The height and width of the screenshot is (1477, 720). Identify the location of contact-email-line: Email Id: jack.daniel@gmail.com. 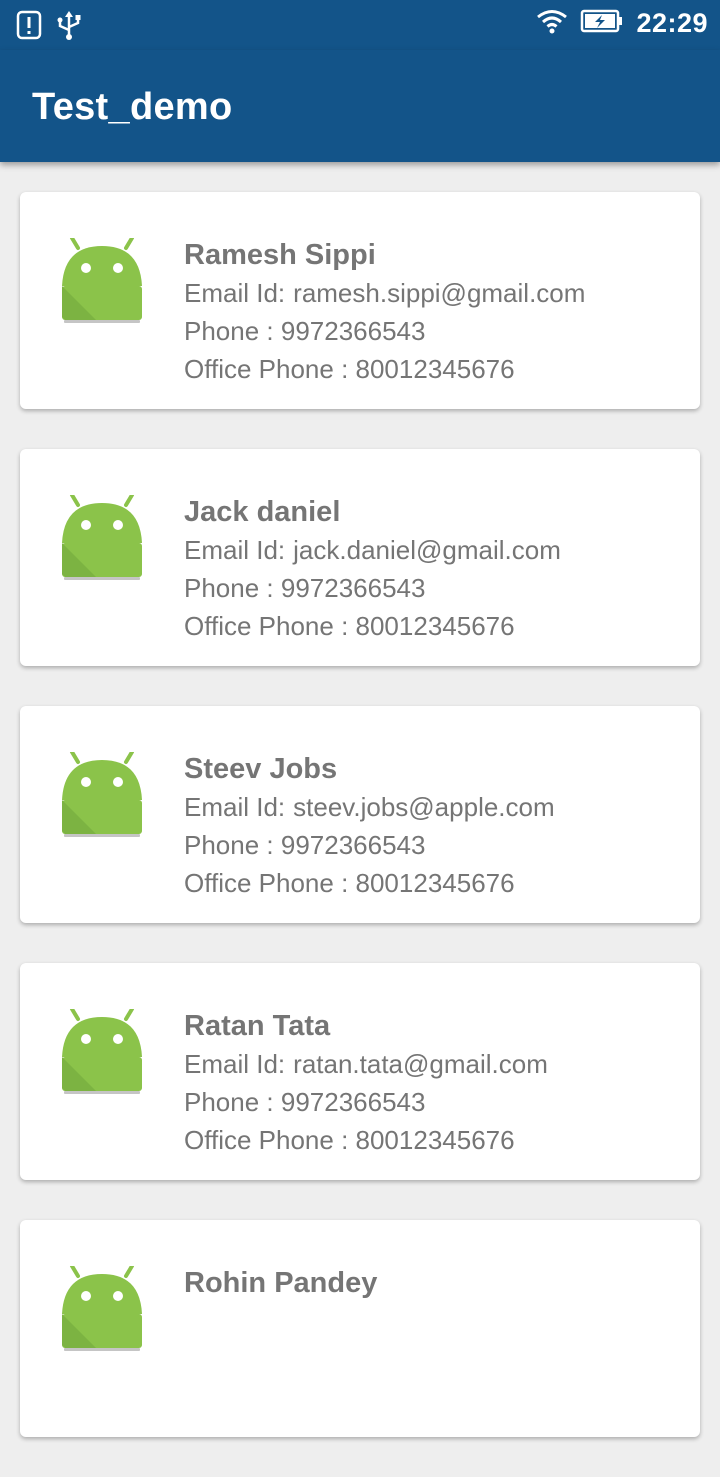
(372, 550).